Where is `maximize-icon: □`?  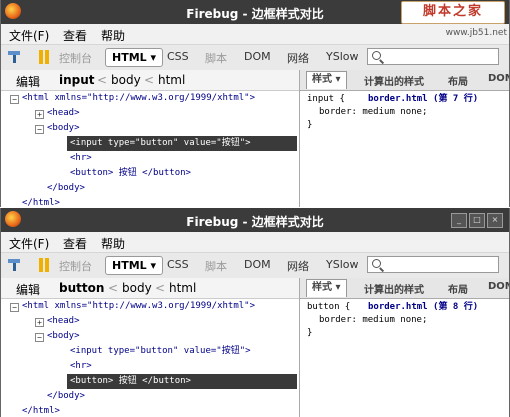 maximize-icon: □ is located at coordinates (477, 220).